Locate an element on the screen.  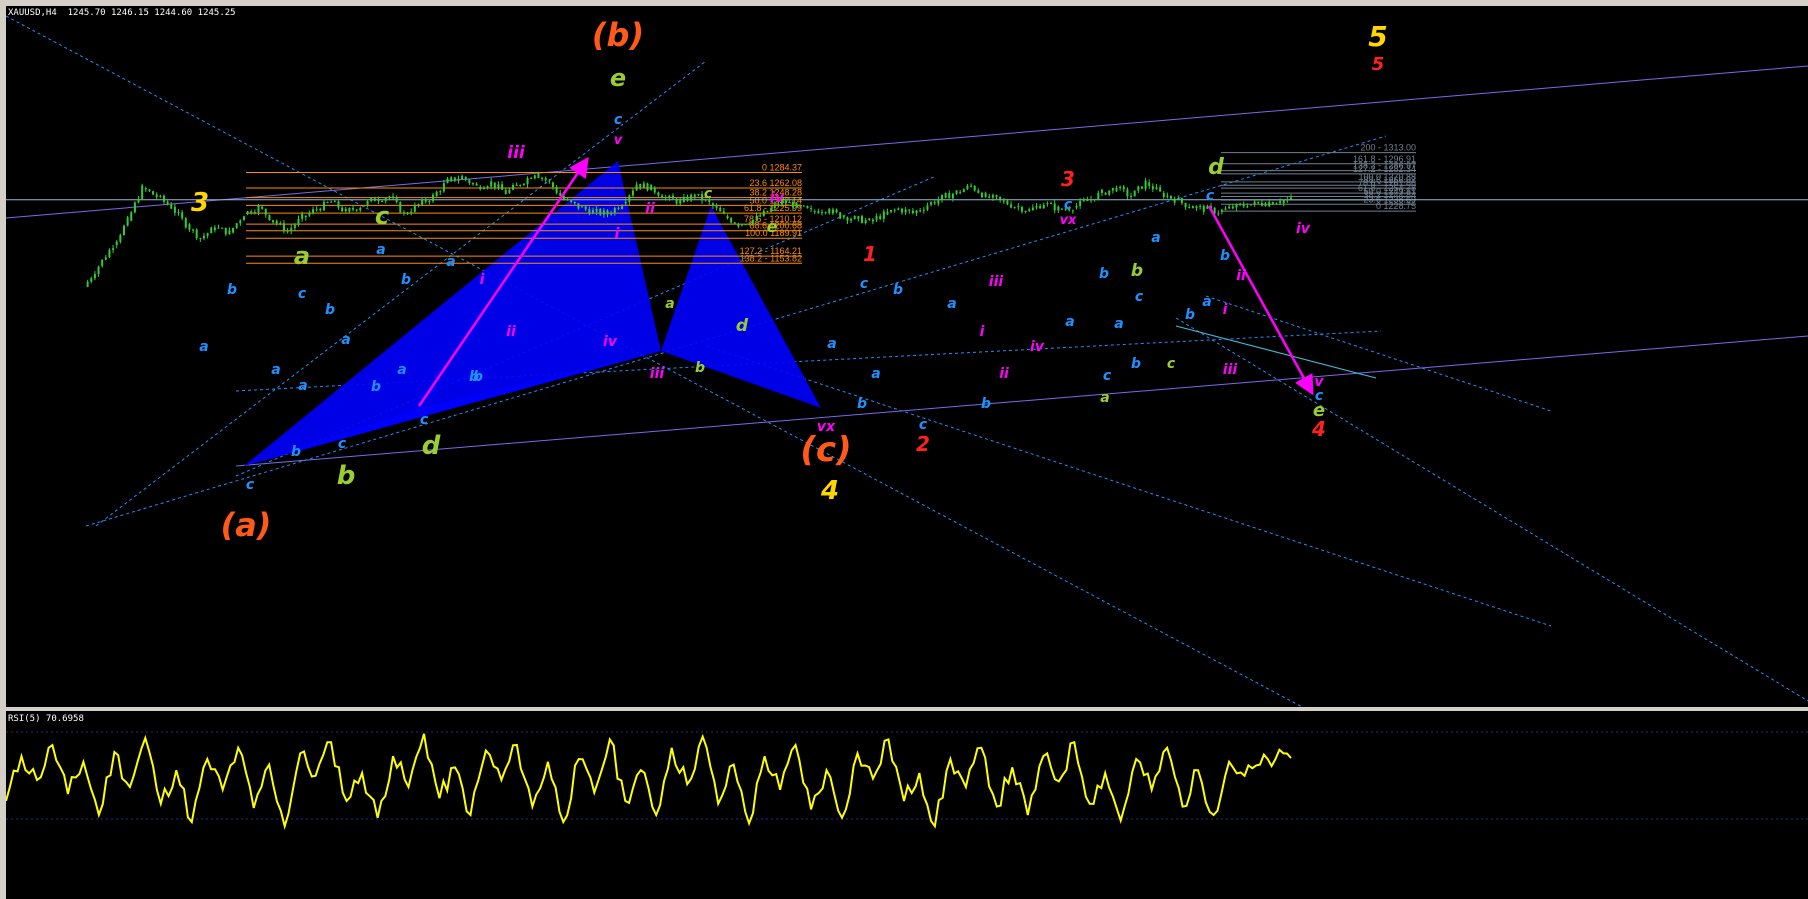
fib-level-label: 0 1228.75 is located at coordinates (1396, 206).